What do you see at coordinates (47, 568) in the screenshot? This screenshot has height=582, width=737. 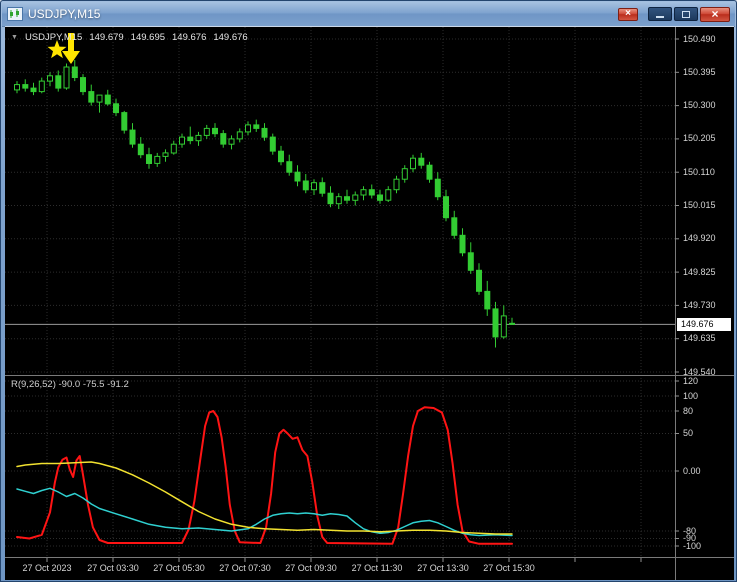 I see `time-axis-label: 27 Oct 2023` at bounding box center [47, 568].